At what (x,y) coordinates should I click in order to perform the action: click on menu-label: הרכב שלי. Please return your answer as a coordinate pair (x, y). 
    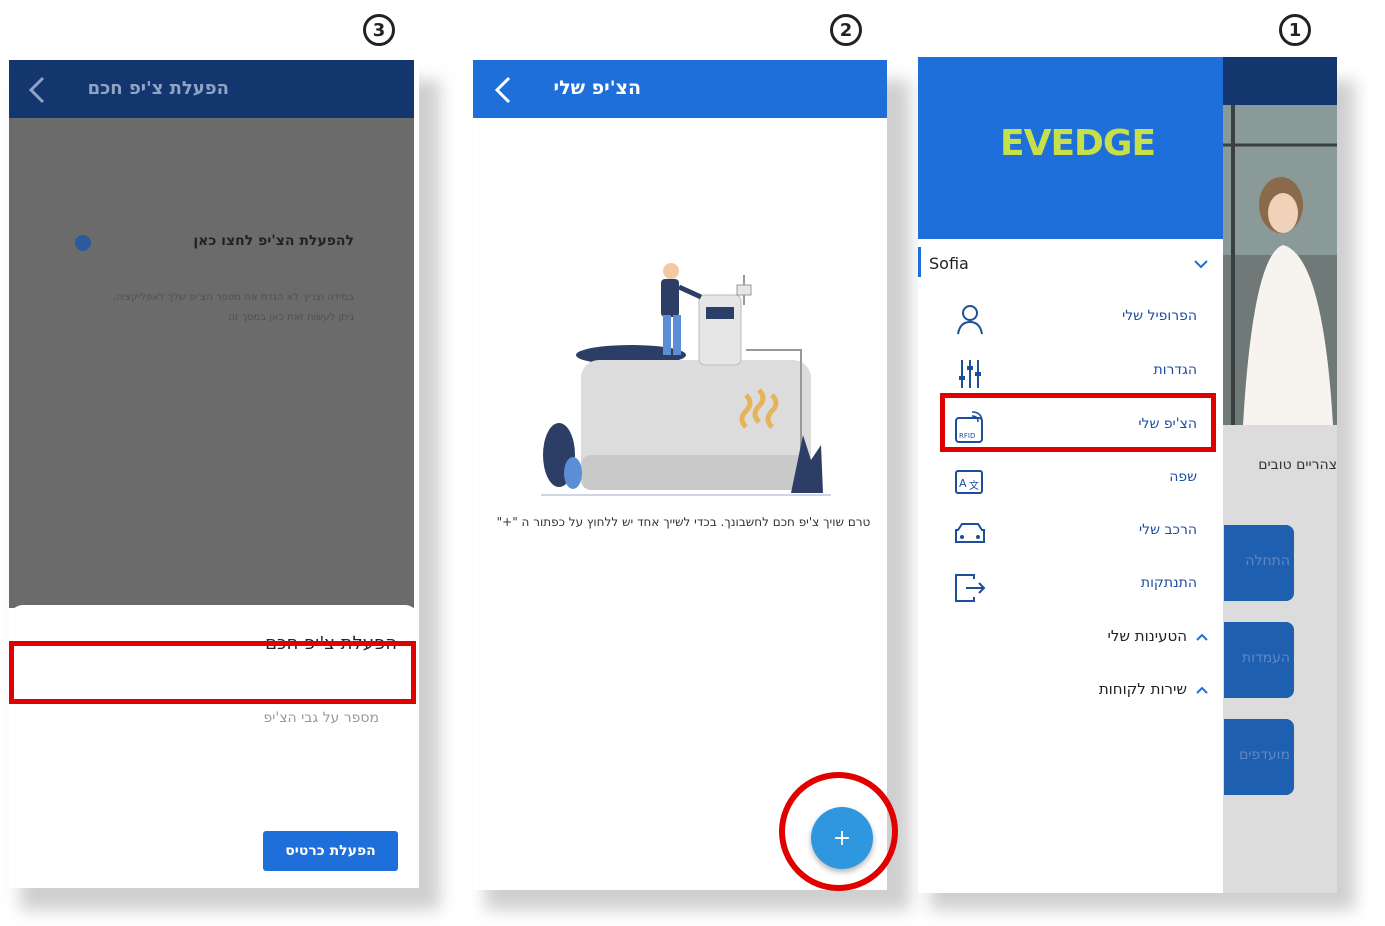
    Looking at the image, I should click on (1167, 530).